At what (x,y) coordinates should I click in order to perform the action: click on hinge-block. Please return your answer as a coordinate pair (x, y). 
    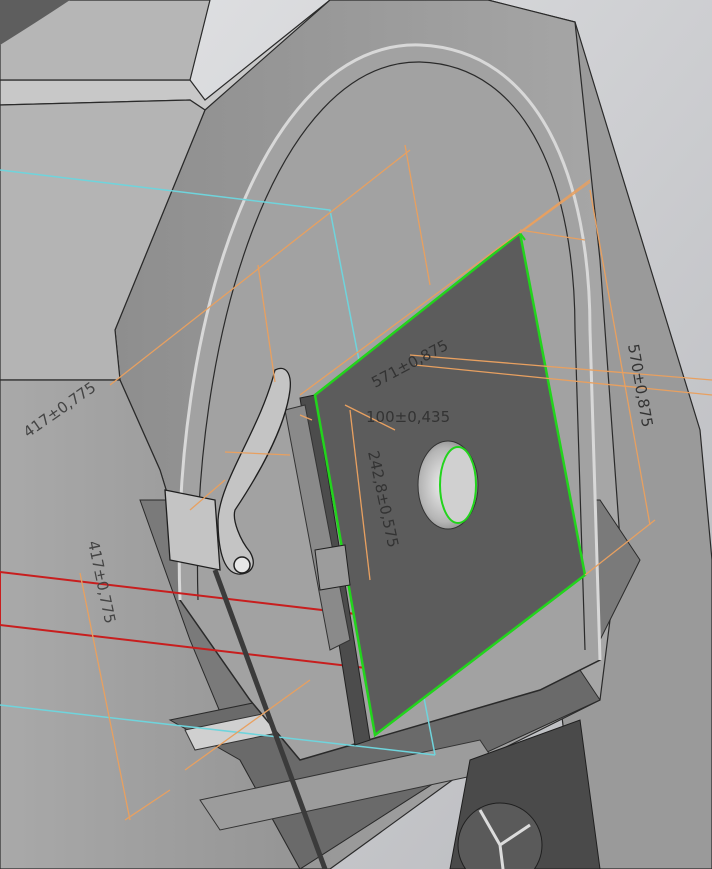
    Looking at the image, I should click on (332, 567).